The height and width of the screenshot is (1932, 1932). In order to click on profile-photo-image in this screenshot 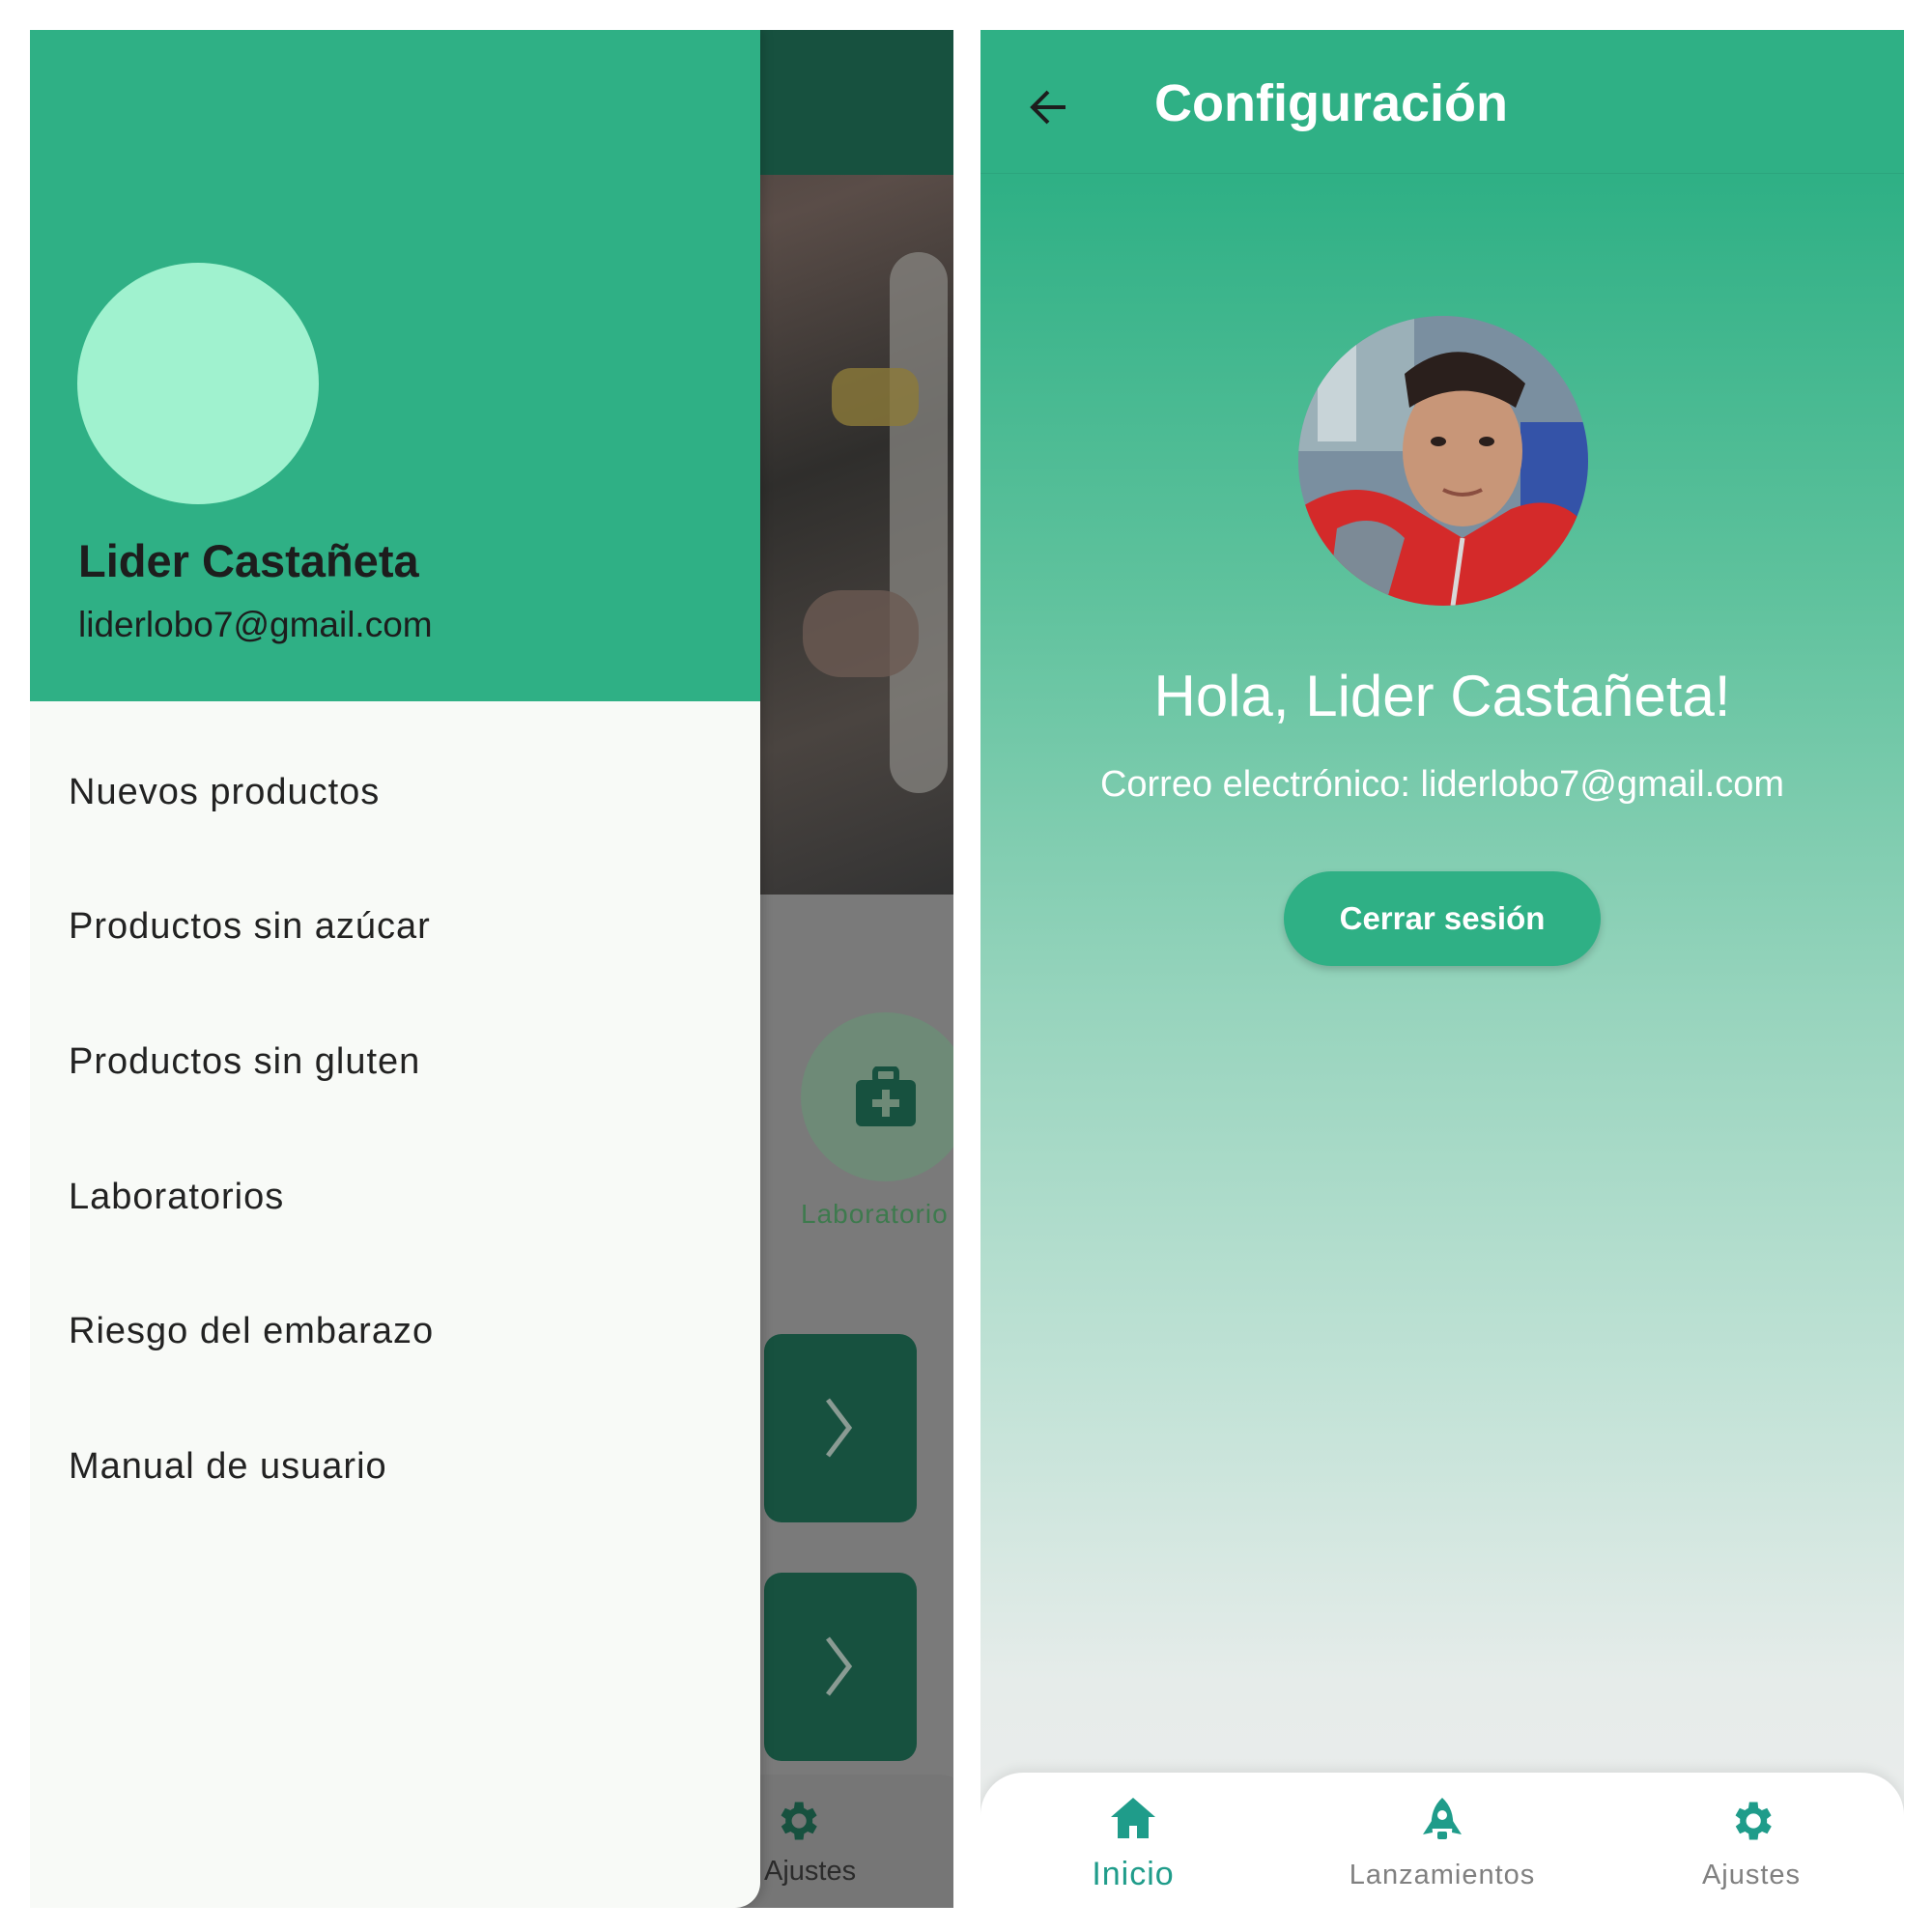, I will do `click(1443, 461)`.